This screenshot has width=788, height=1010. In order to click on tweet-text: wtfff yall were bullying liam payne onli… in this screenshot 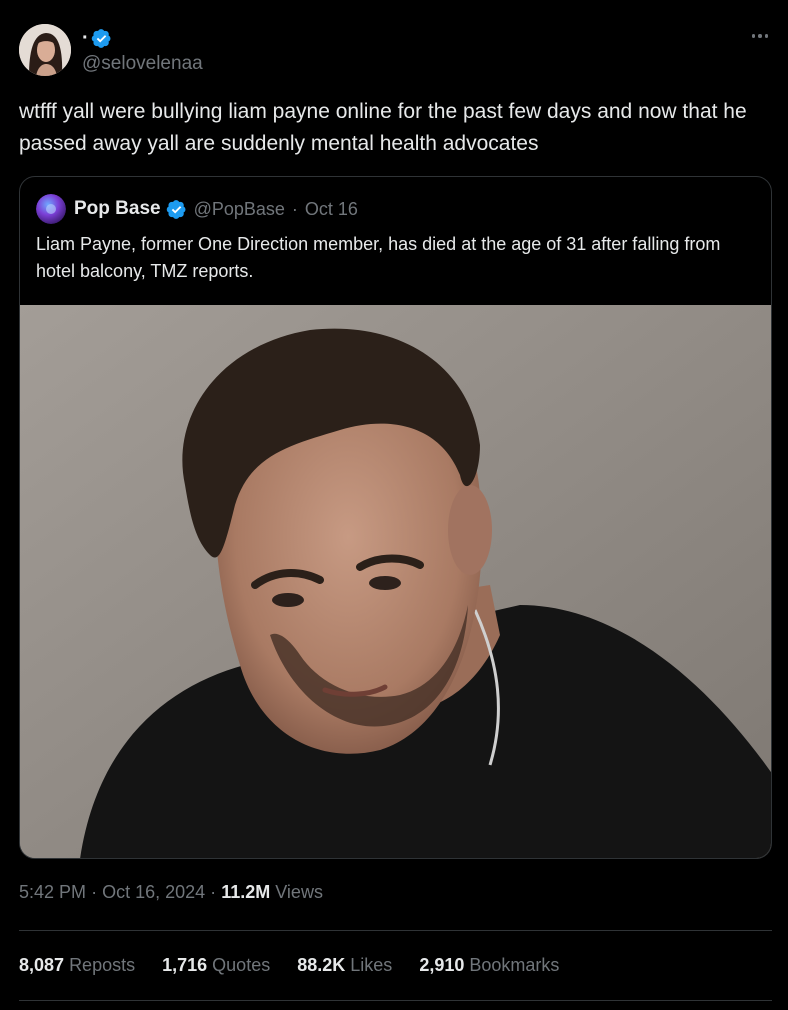, I will do `click(383, 127)`.